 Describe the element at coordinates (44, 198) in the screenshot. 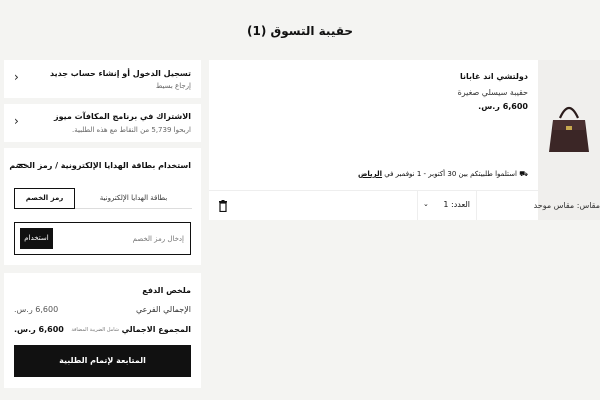

I see `tab-promo-code: رمز الخصم` at that location.